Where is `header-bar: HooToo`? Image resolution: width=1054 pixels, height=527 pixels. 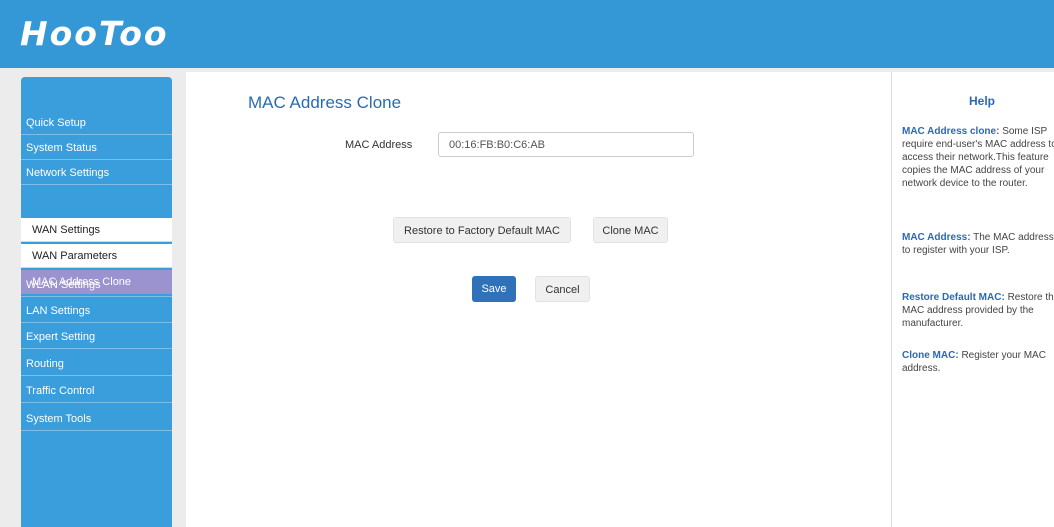
header-bar: HooToo is located at coordinates (527, 34).